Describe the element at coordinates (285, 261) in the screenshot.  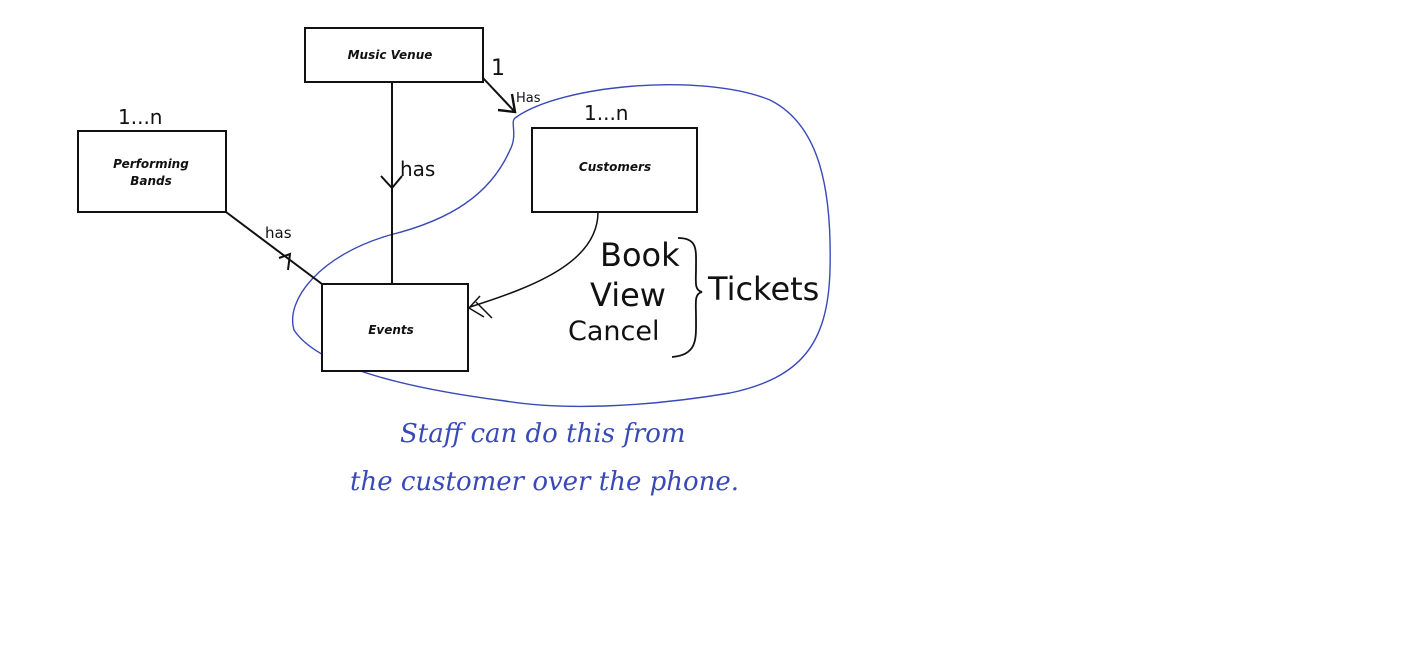
I see `bands-events-arrowhead` at that location.